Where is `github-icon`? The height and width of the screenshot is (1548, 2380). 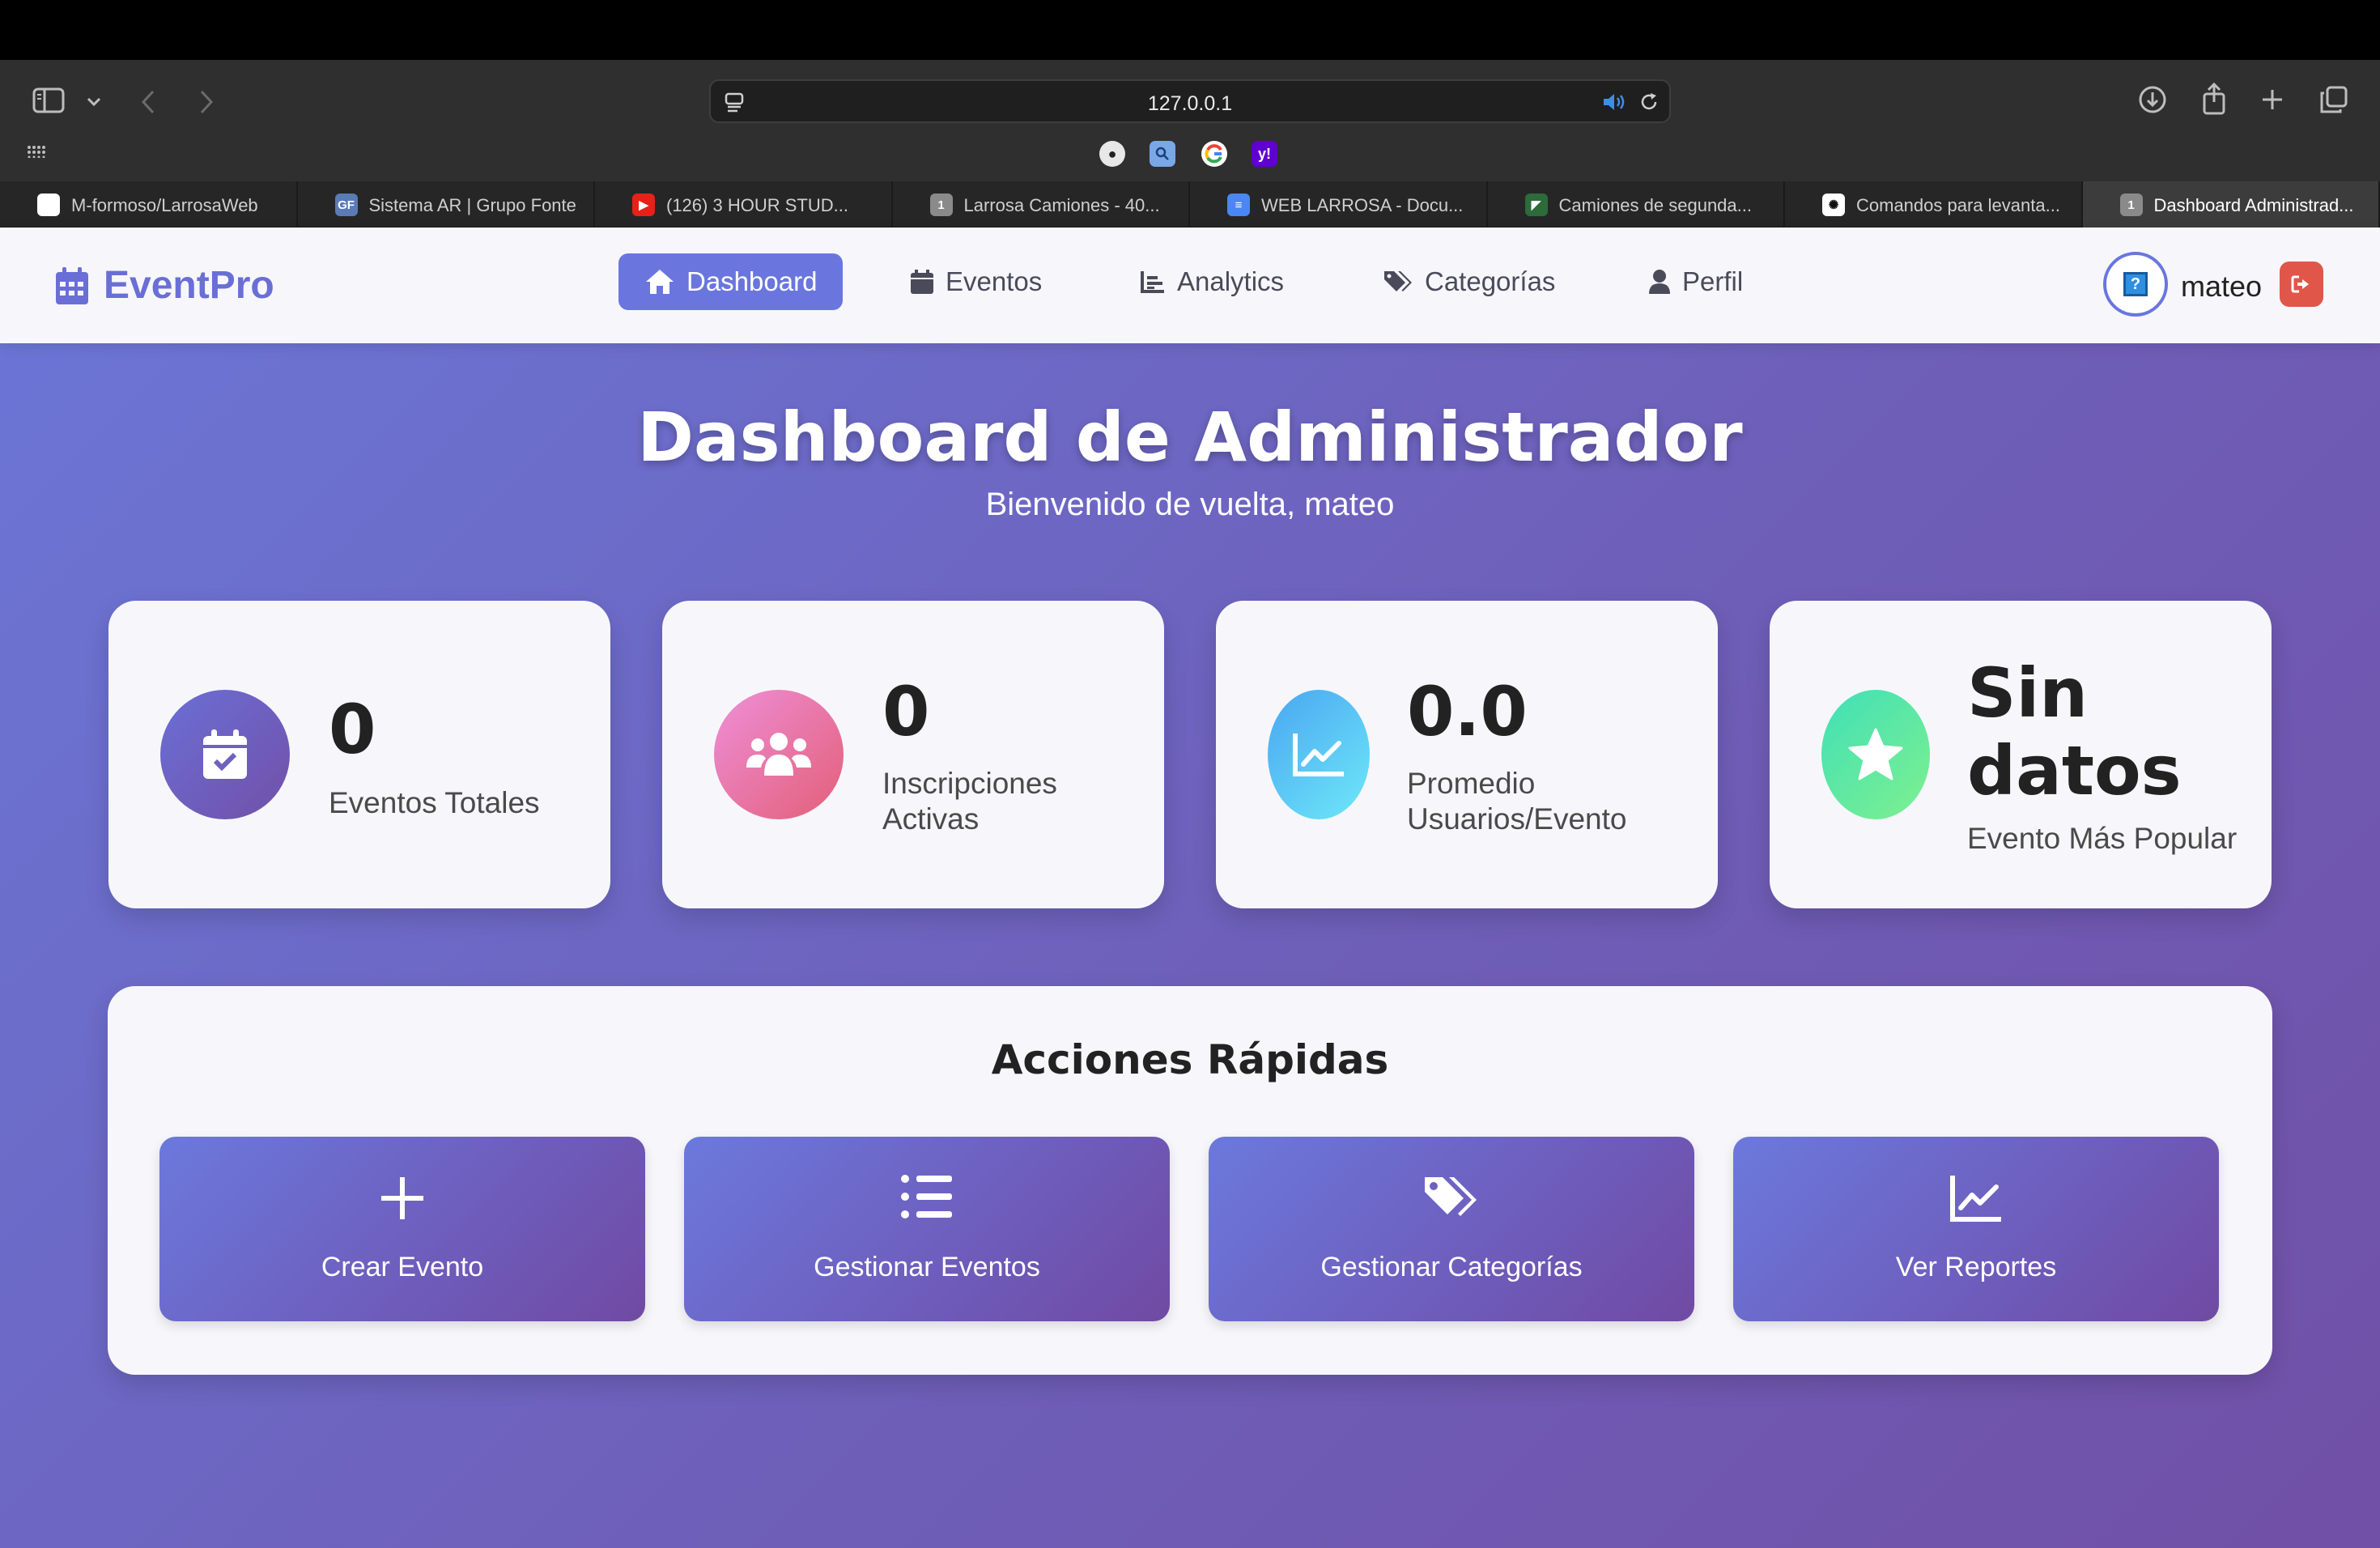 github-icon is located at coordinates (48, 205).